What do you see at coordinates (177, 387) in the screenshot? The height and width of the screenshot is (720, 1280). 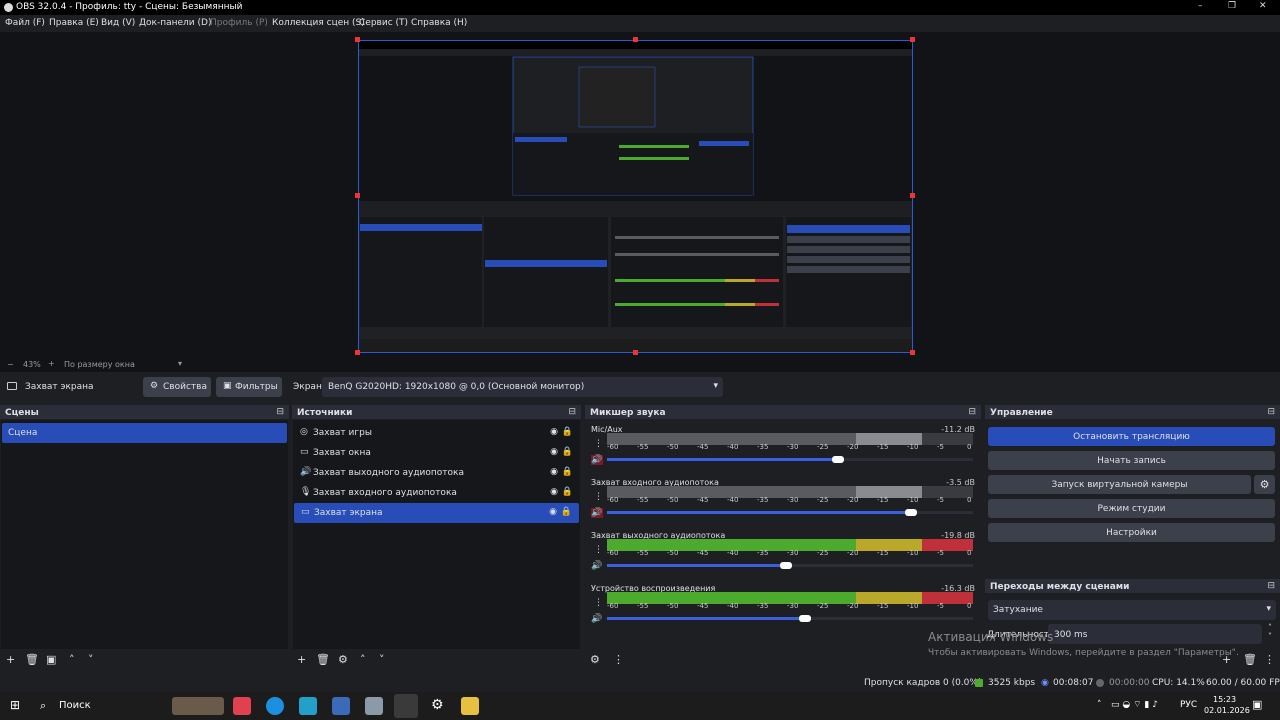 I see `properties-button: ⚙ Свойства` at bounding box center [177, 387].